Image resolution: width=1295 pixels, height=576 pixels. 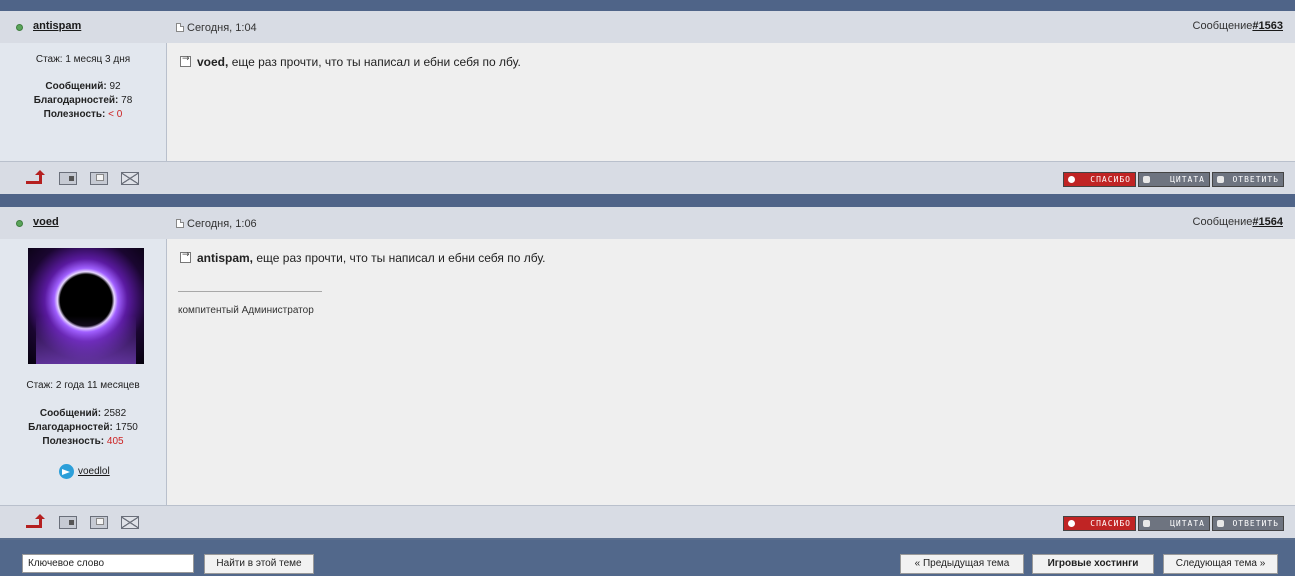 What do you see at coordinates (83, 223) in the screenshot?
I see `author-cell: voed` at bounding box center [83, 223].